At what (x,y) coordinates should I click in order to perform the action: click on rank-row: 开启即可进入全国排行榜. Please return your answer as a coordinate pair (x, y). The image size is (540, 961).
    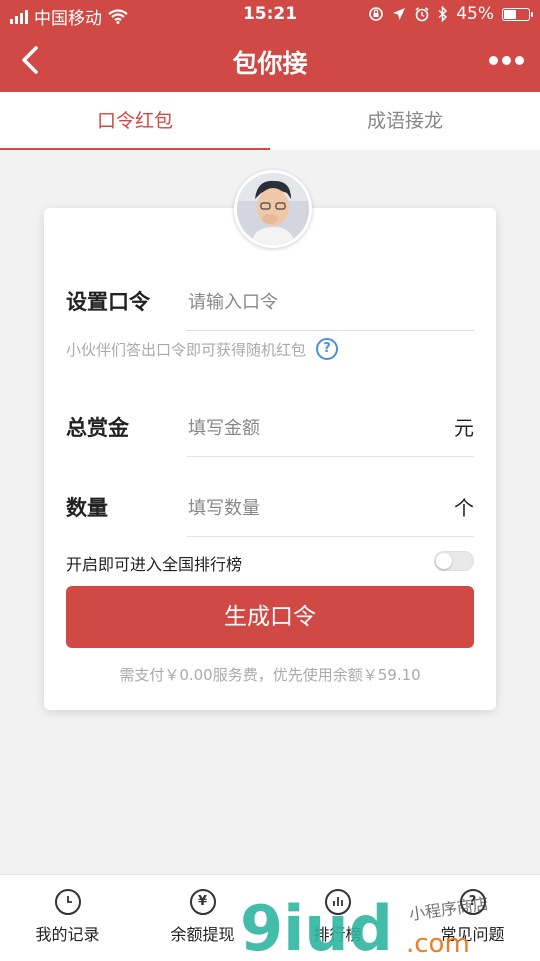
    Looking at the image, I should click on (270, 563).